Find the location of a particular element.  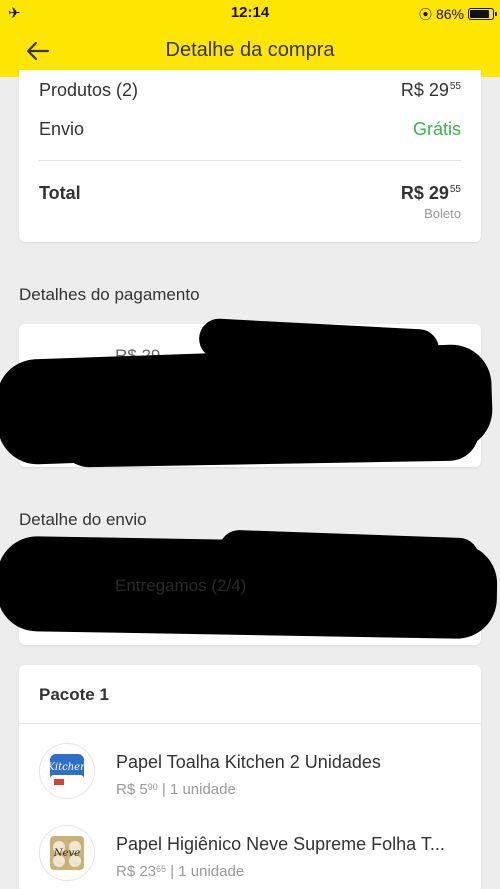

item-price-quantity: R$ 590 | 1 unidade is located at coordinates (176, 789).